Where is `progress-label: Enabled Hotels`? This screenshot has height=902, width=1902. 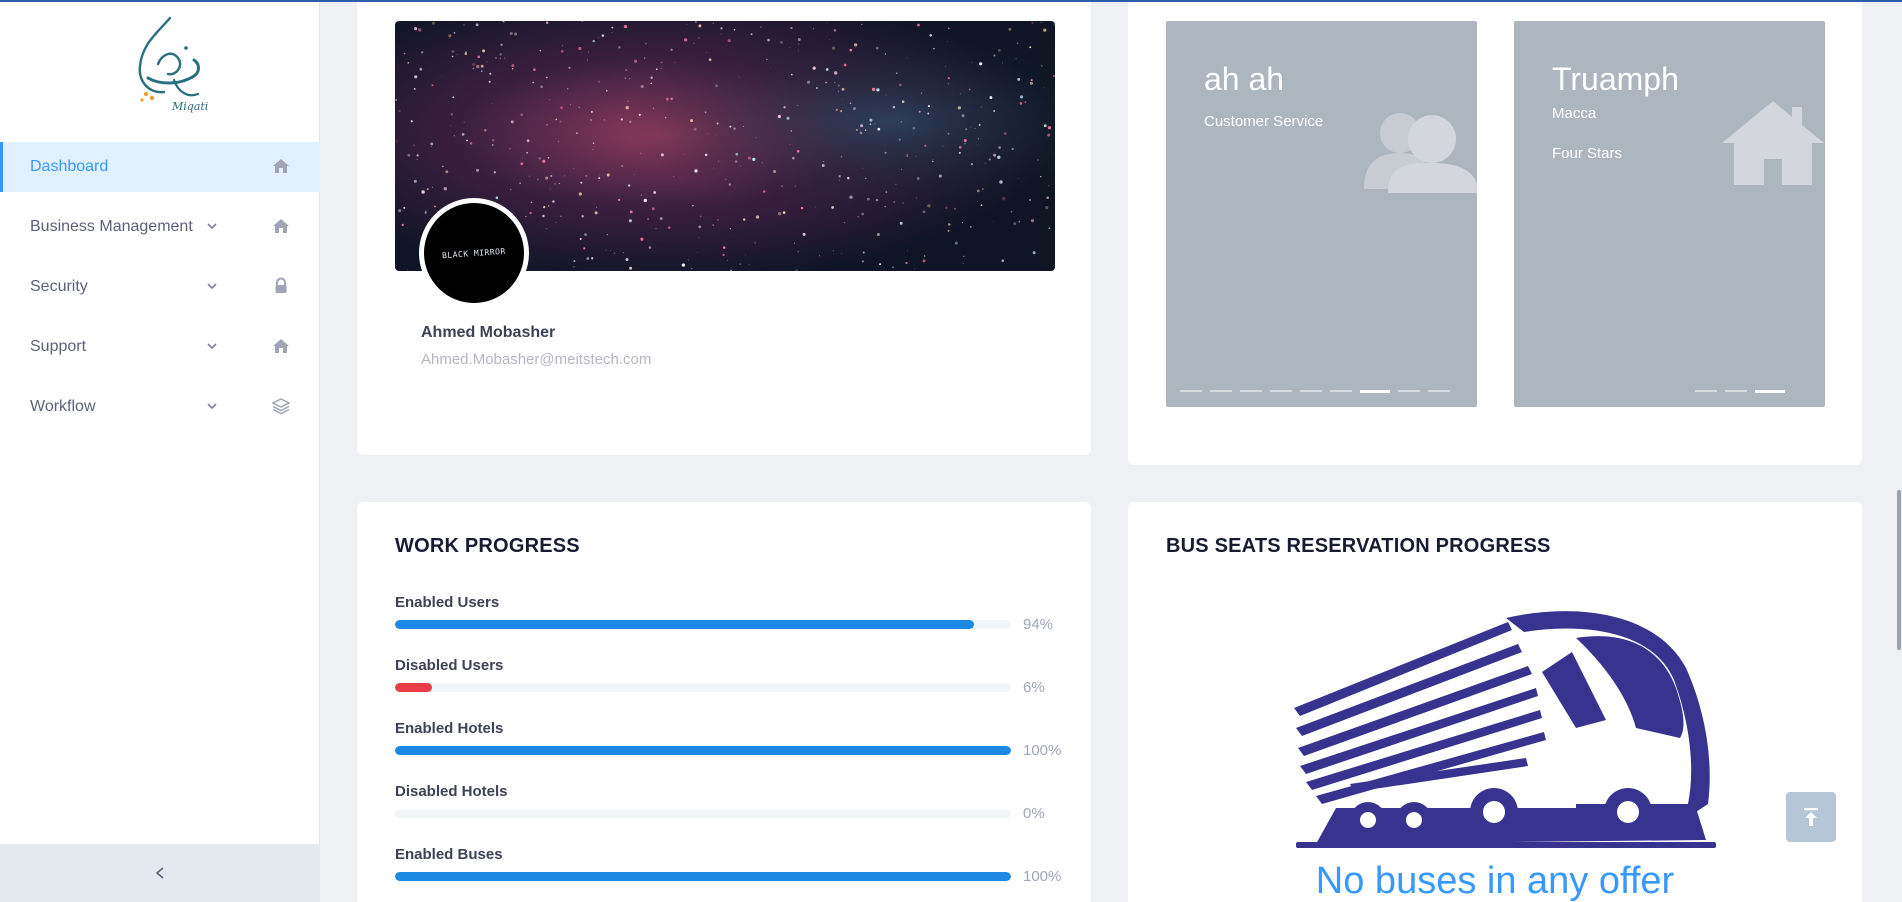 progress-label: Enabled Hotels is located at coordinates (449, 728).